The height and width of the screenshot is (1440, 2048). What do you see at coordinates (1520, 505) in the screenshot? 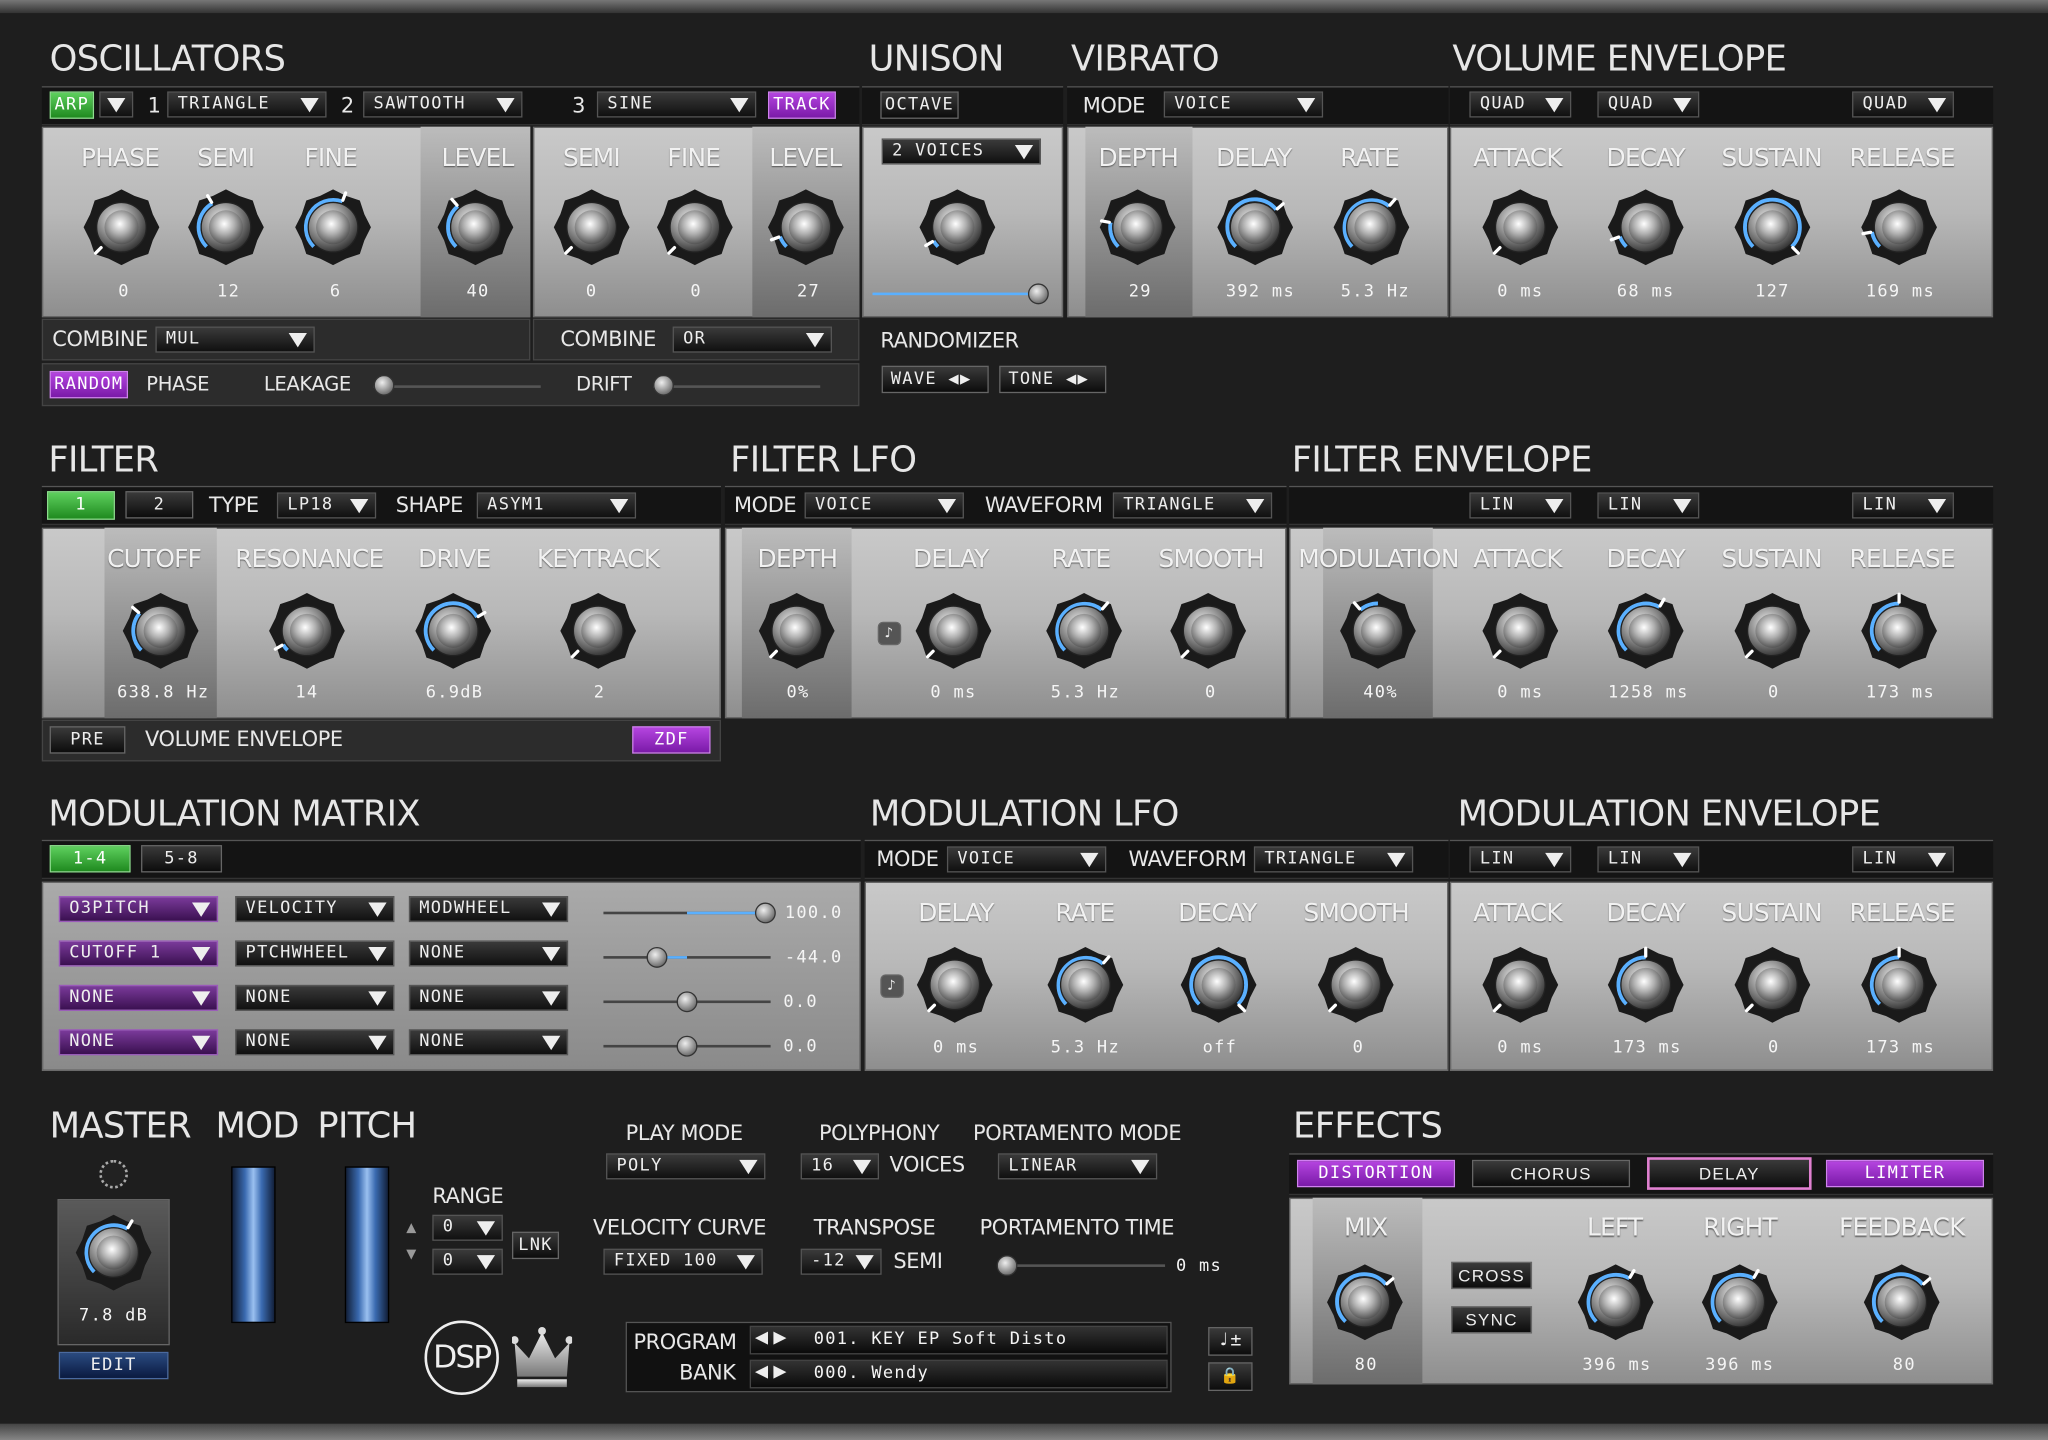
I see `filter-attack-curve-dropdown: LIN` at bounding box center [1520, 505].